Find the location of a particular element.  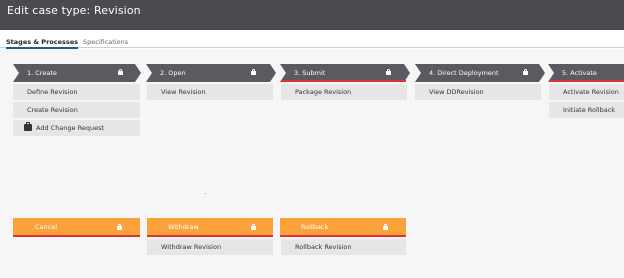

step-withdraw-revision: Withdraw Revision is located at coordinates (210, 247).